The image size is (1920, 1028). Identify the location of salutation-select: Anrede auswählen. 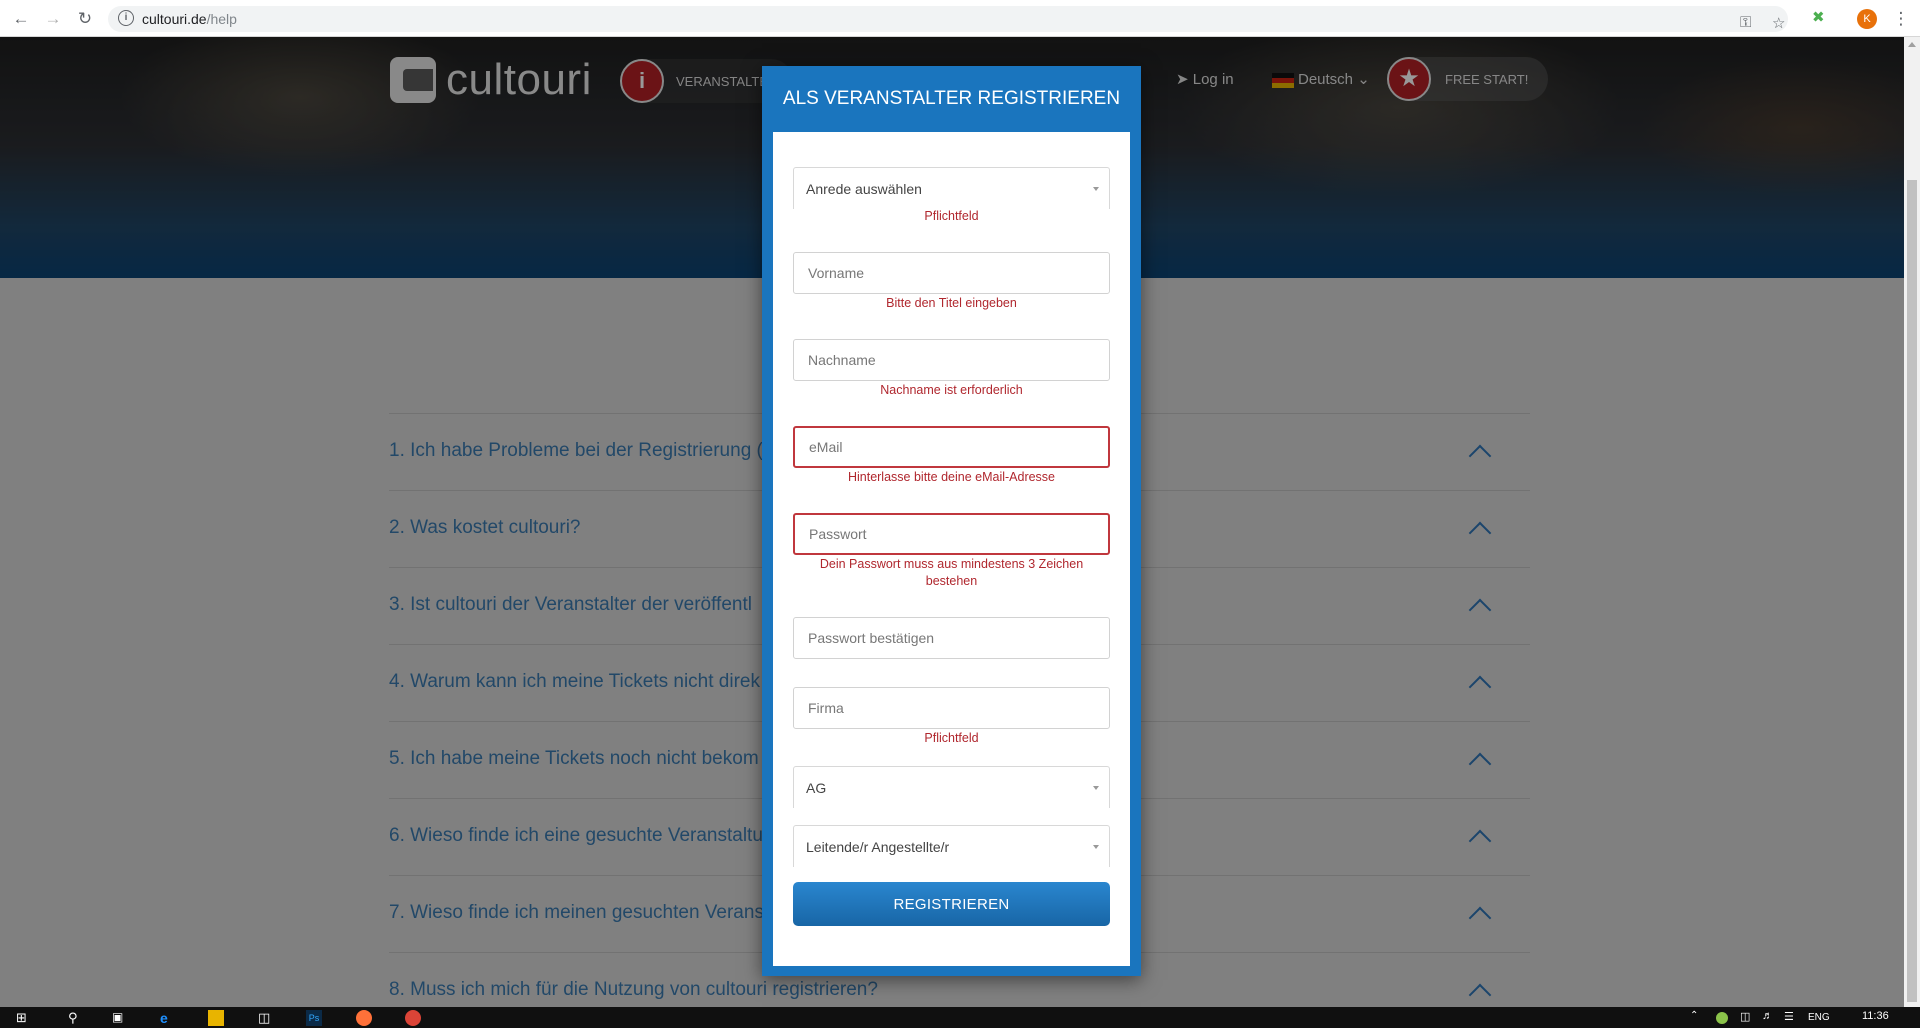
(951, 188).